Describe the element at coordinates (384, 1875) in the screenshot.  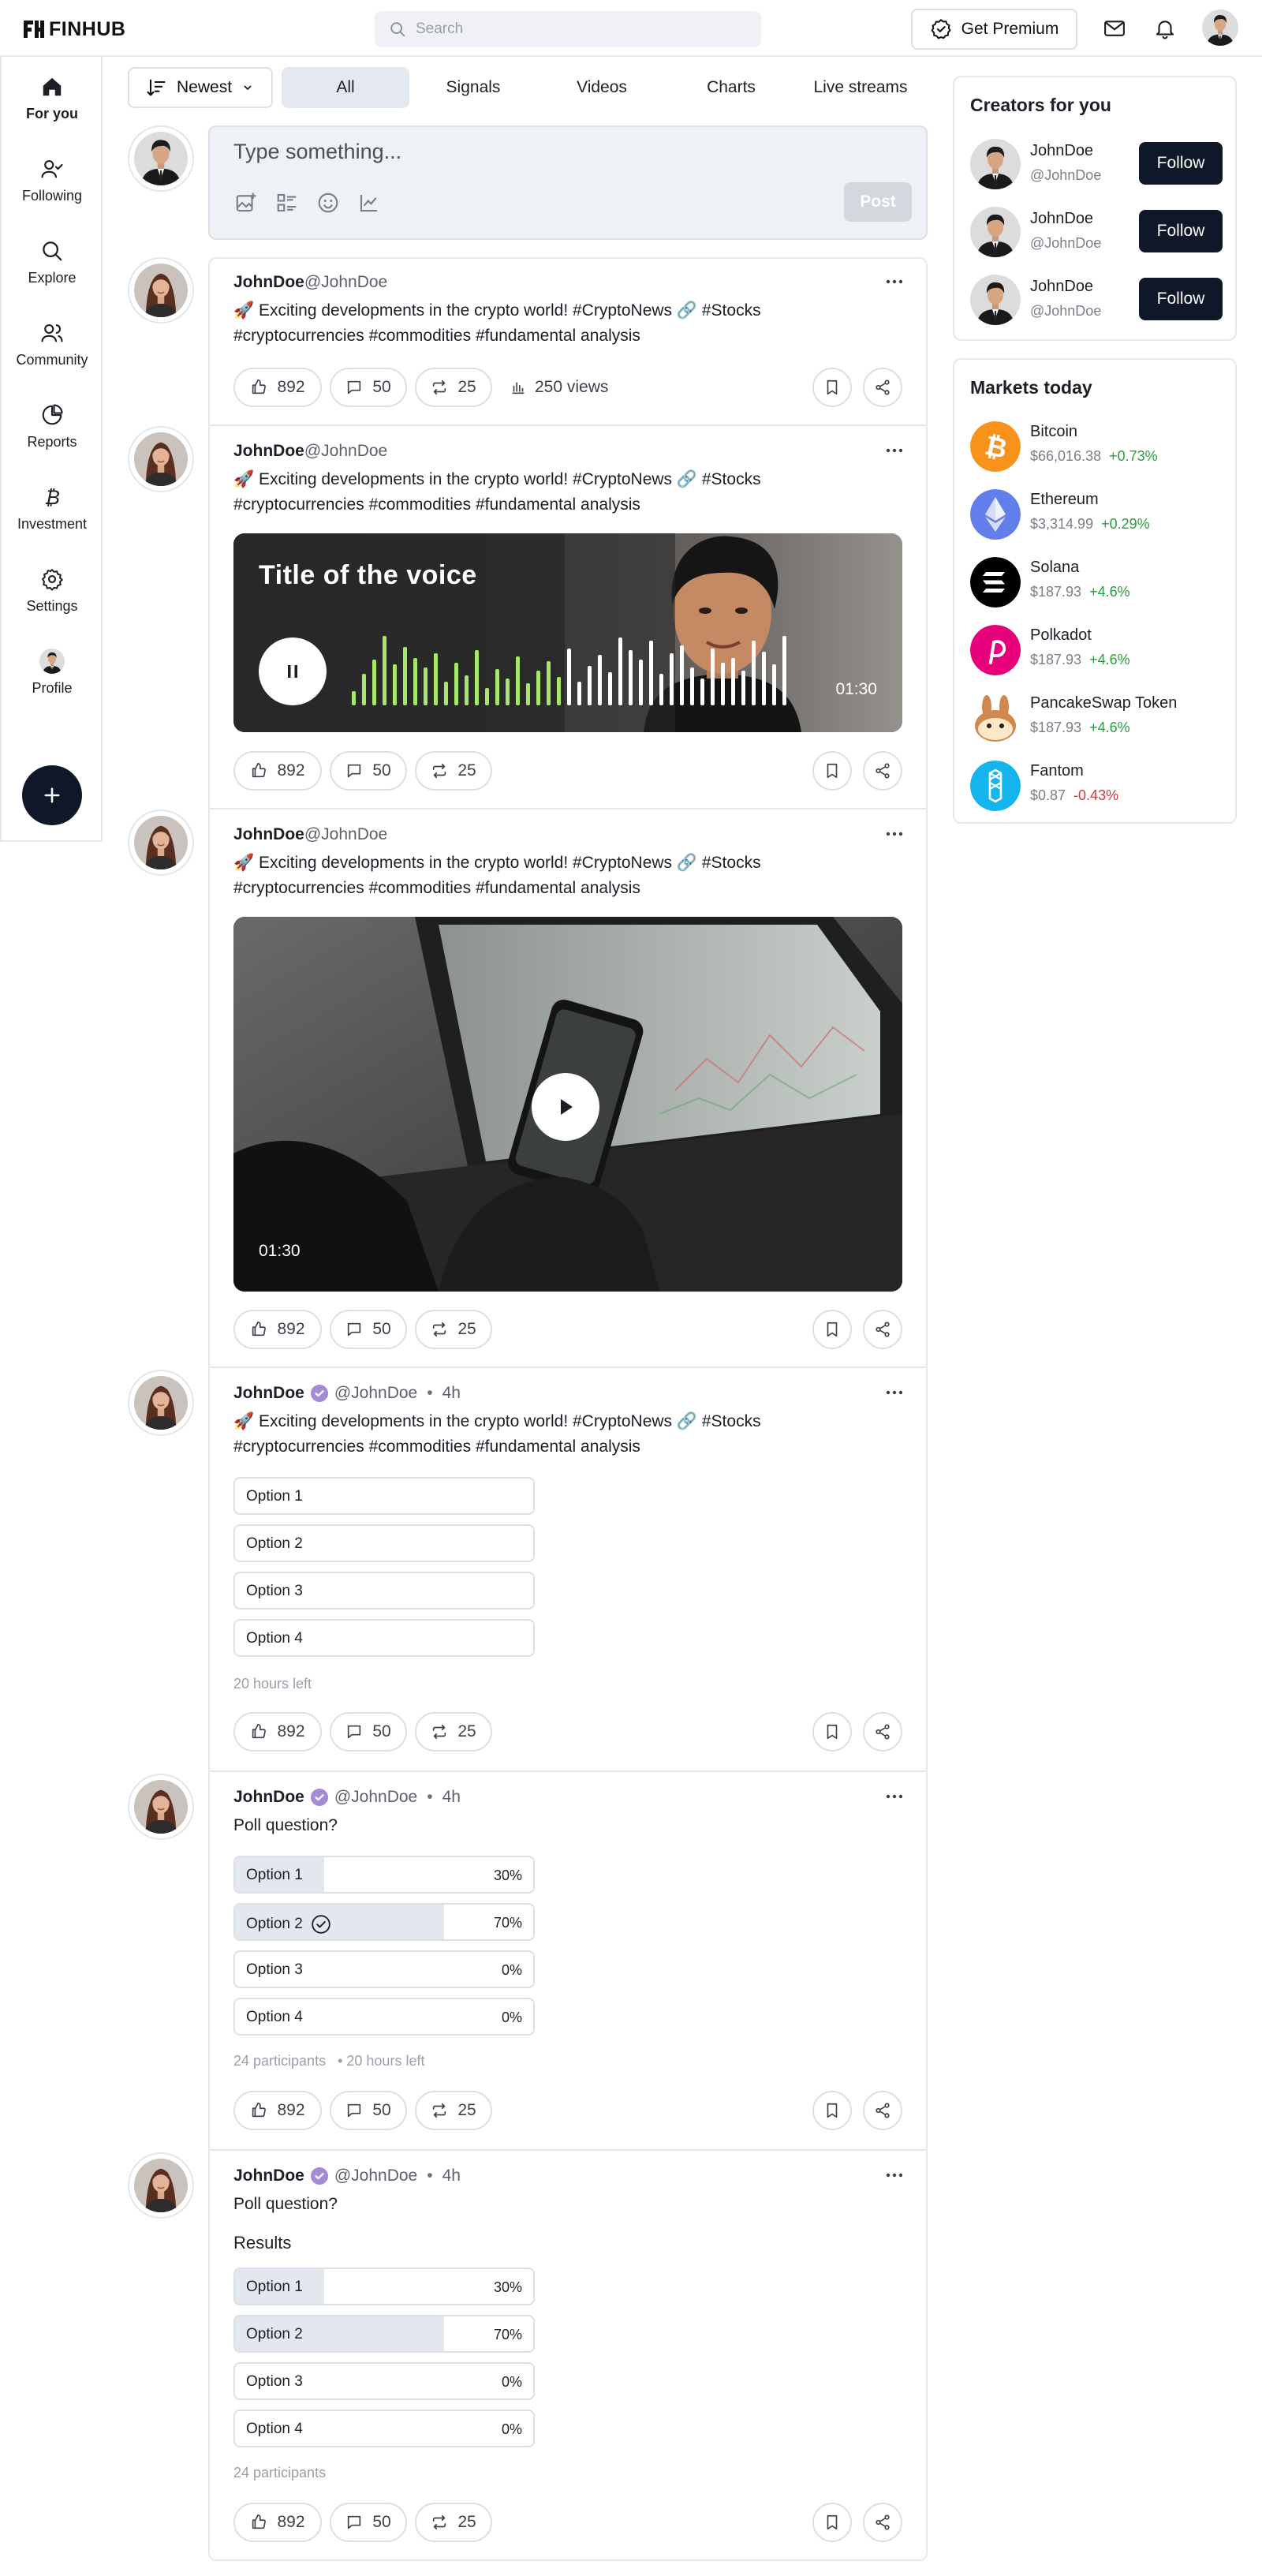
I see `poll-option: Option 1 30%` at that location.